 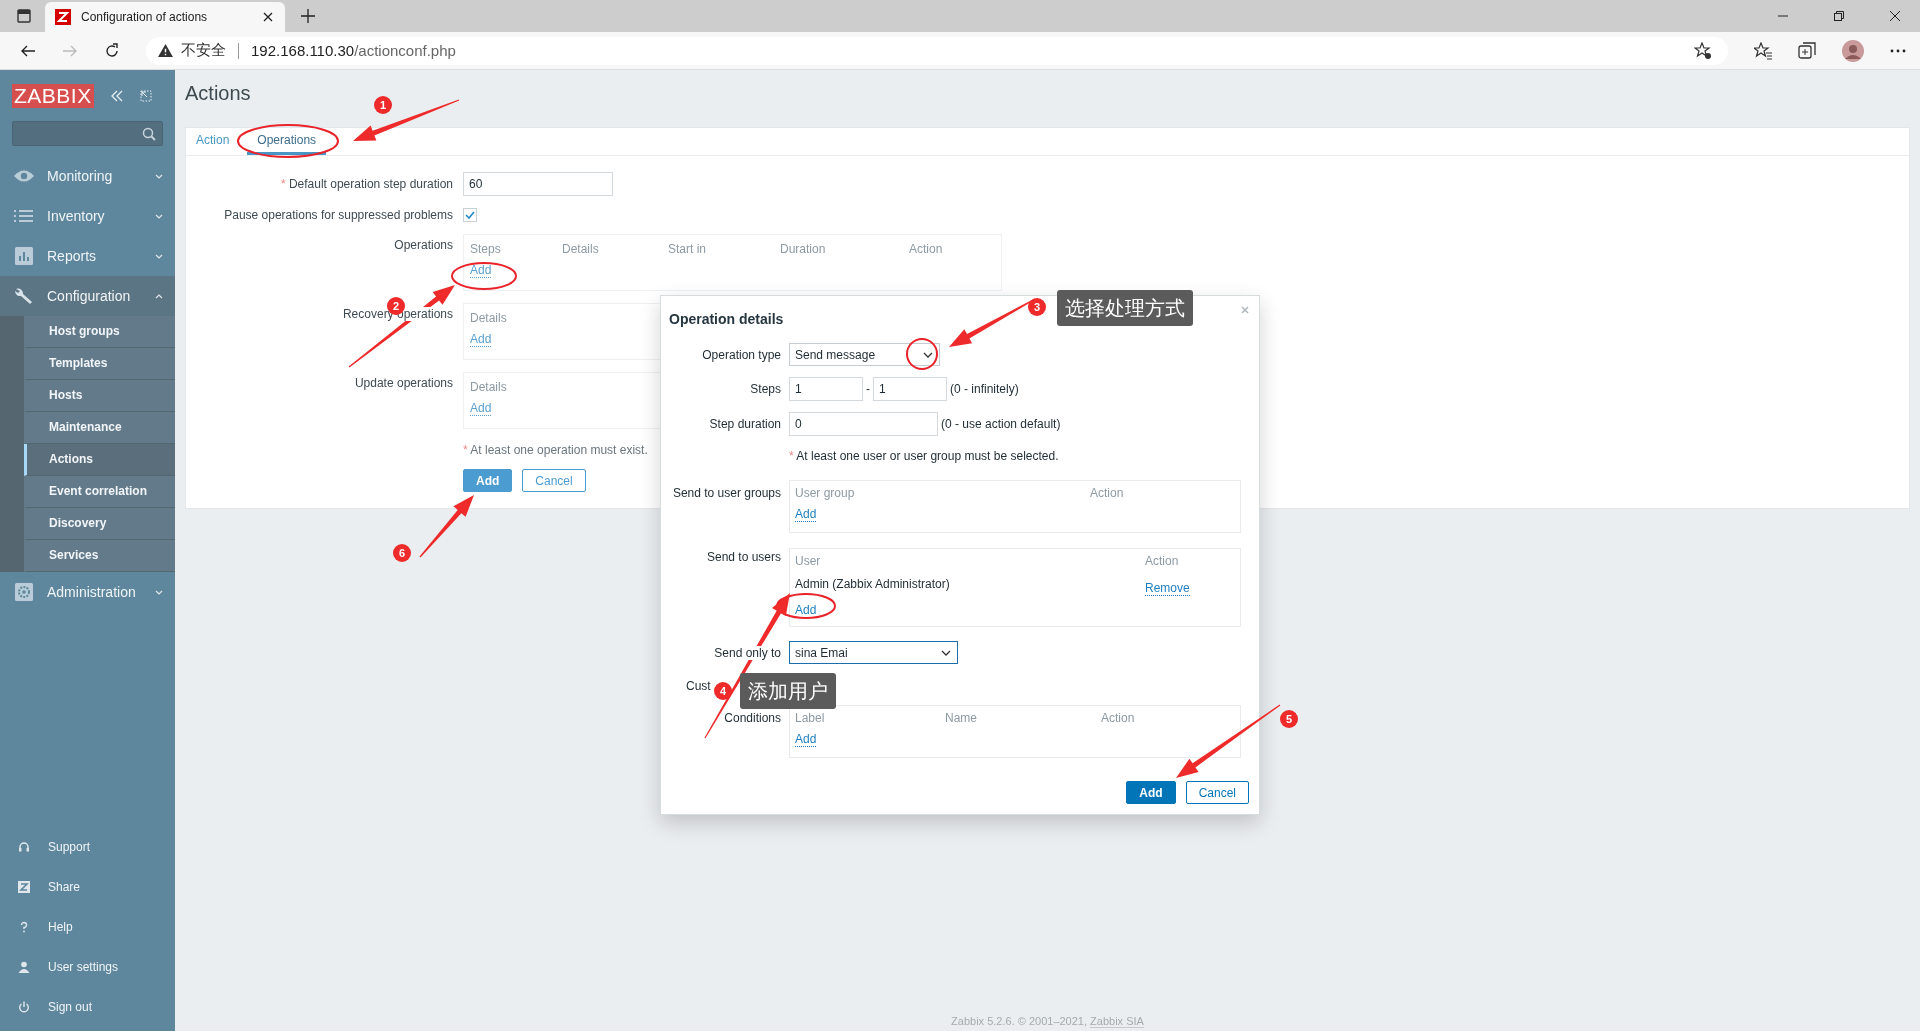 What do you see at coordinates (910, 389) in the screenshot?
I see `step-to-input: 1` at bounding box center [910, 389].